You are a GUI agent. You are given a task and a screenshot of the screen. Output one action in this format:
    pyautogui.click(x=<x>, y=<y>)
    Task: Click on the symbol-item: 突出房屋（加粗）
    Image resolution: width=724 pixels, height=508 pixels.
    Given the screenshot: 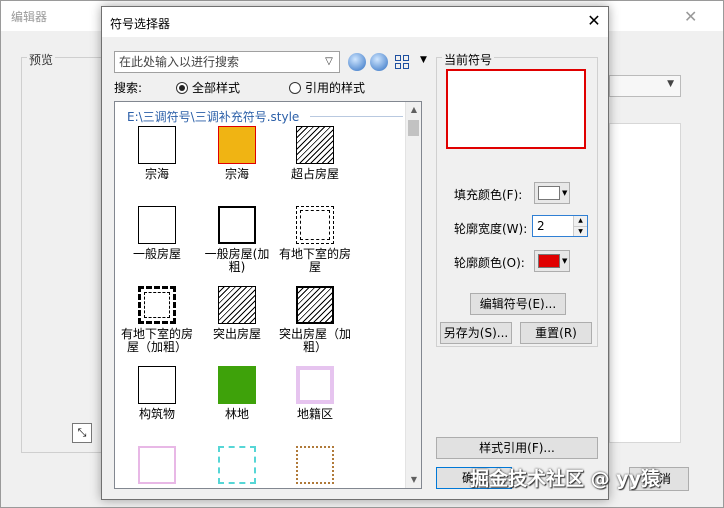 What is the action you would take?
    pyautogui.click(x=315, y=320)
    